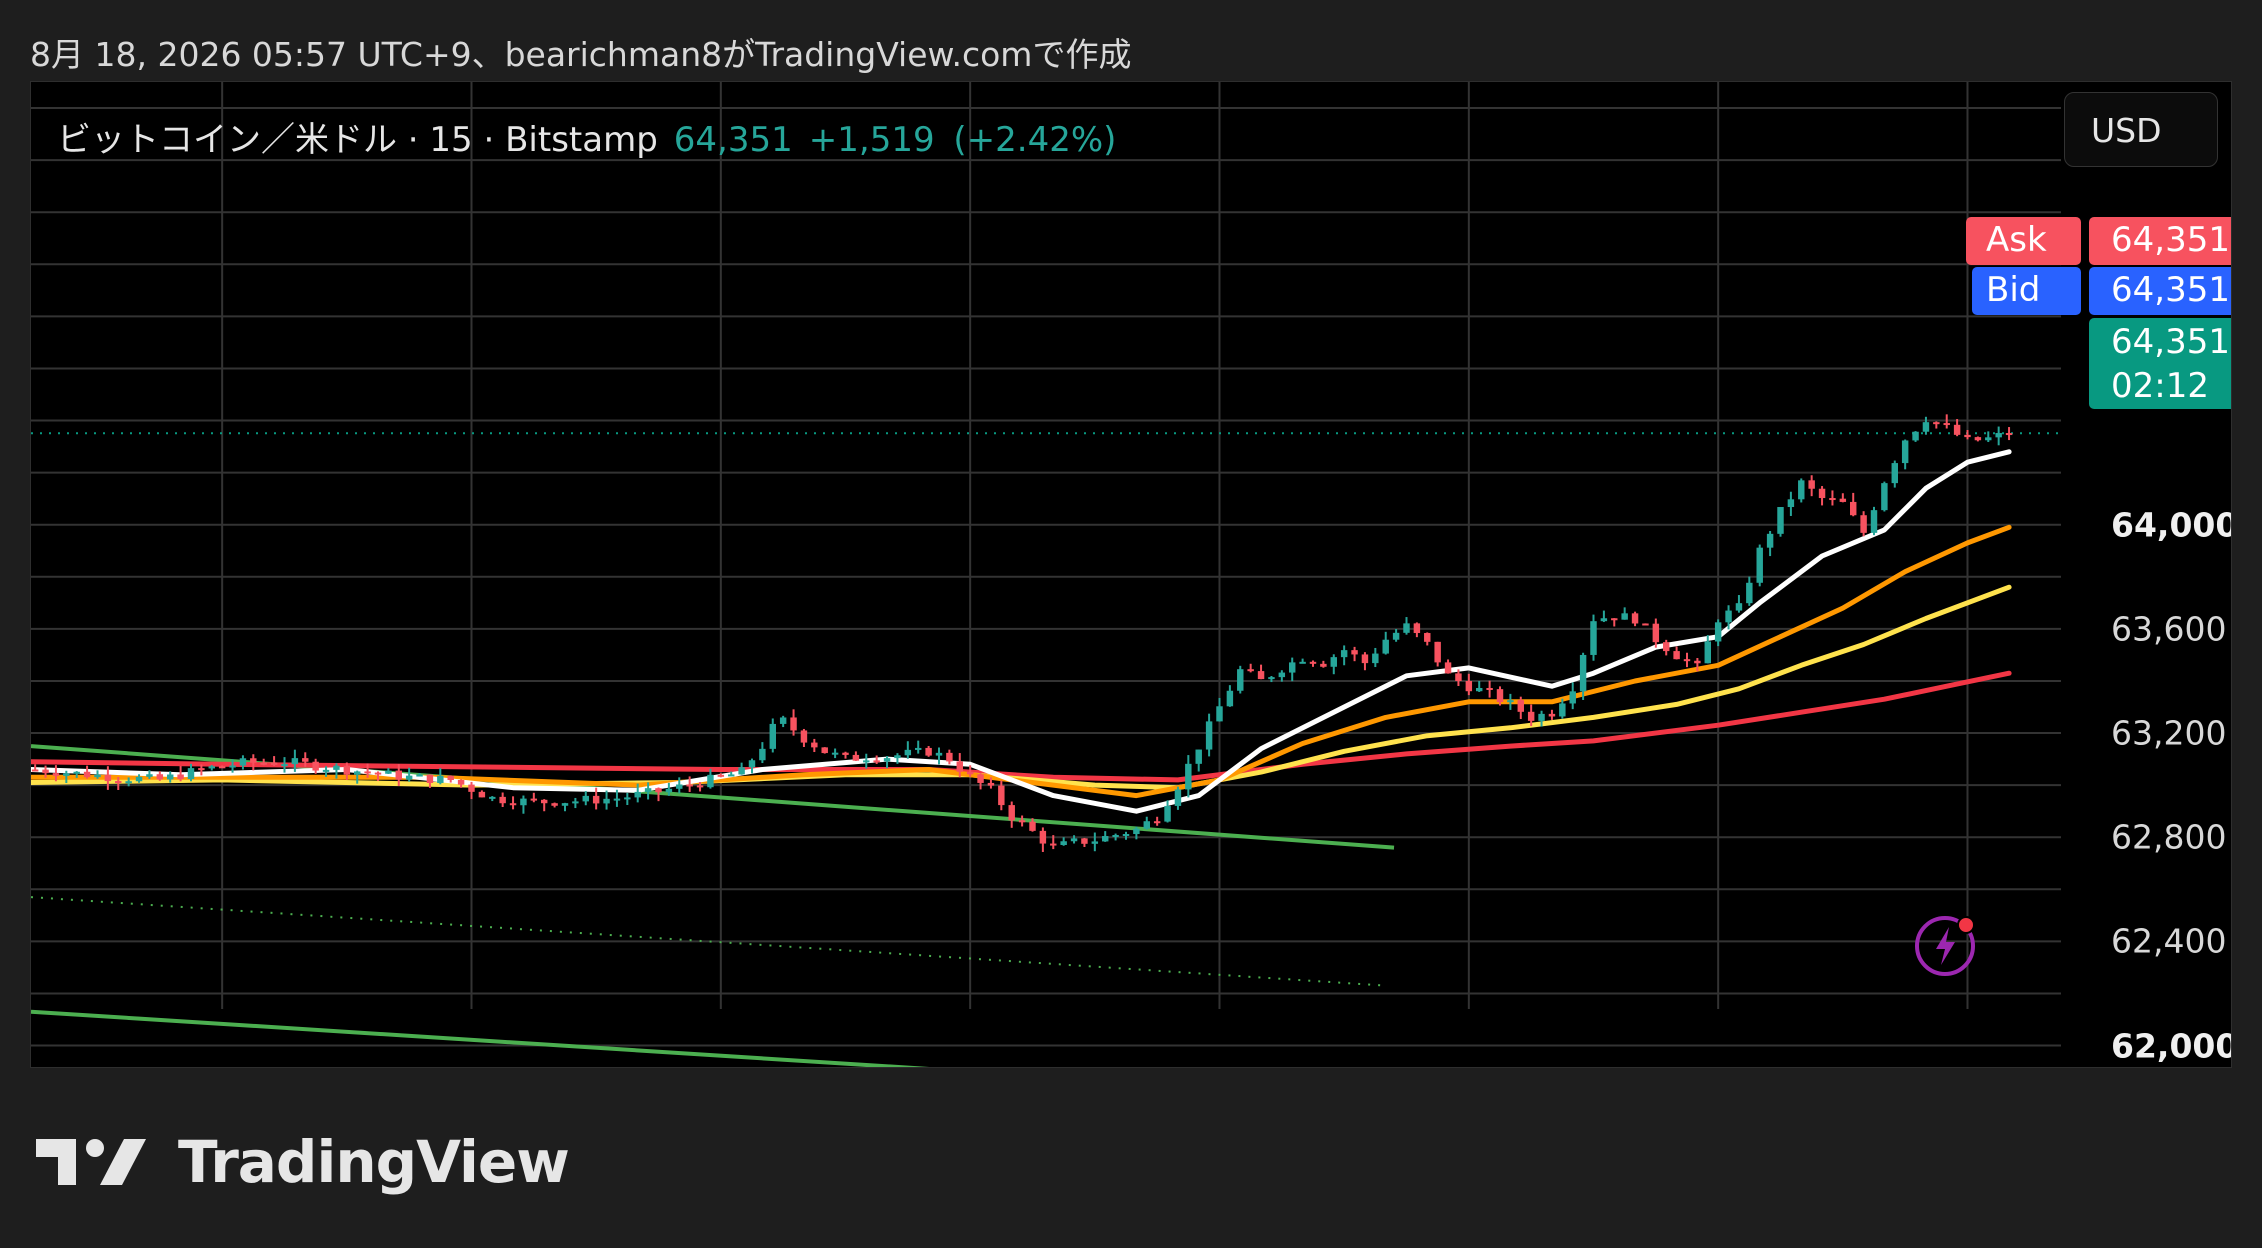  Describe the element at coordinates (1021, 687) in the screenshot. I see `moving-average-line` at that location.